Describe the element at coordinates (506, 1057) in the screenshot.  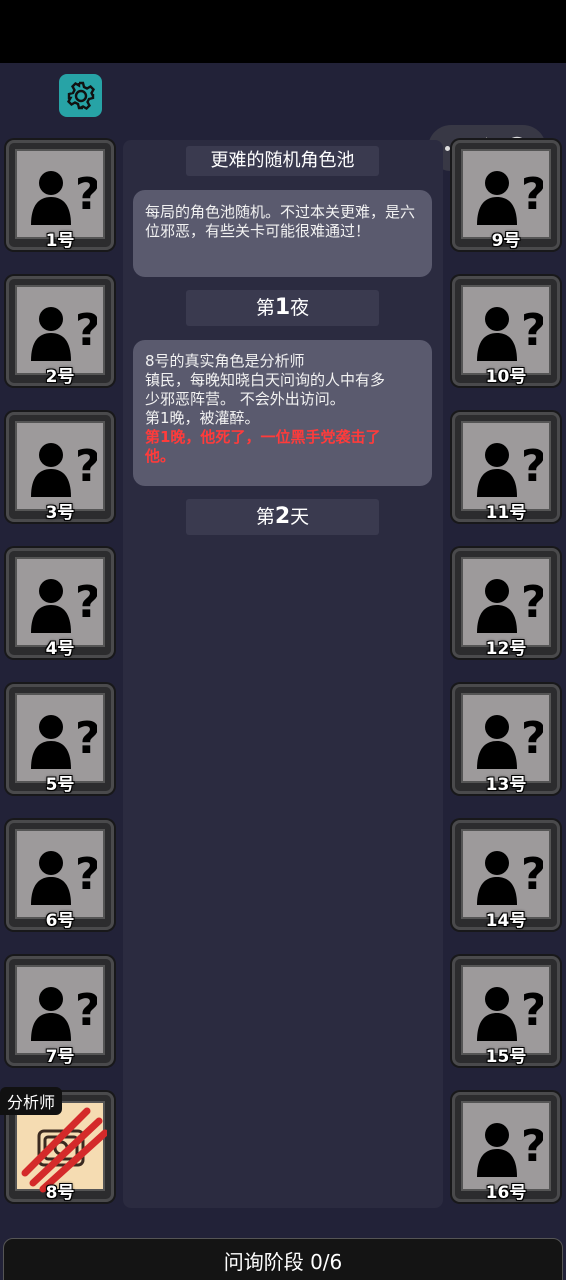
I see `player-number: 15号` at that location.